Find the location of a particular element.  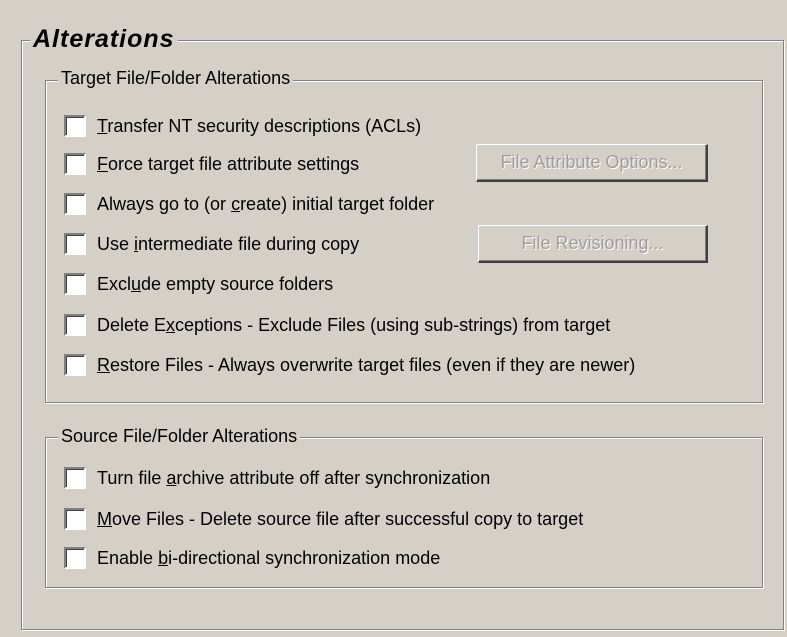

restore-files-checkbox is located at coordinates (75, 365).